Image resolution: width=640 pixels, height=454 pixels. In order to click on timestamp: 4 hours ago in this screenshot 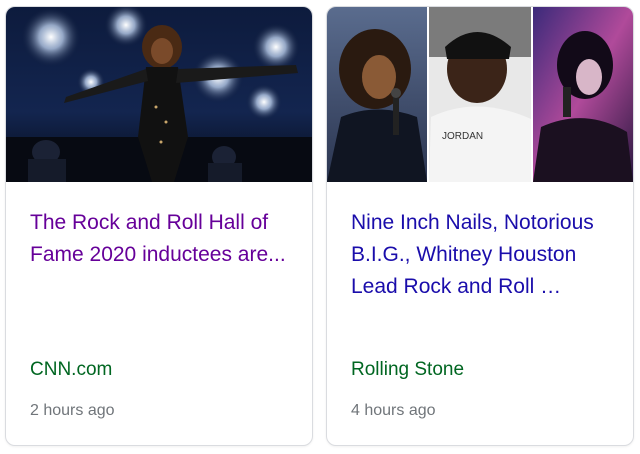, I will do `click(393, 410)`.